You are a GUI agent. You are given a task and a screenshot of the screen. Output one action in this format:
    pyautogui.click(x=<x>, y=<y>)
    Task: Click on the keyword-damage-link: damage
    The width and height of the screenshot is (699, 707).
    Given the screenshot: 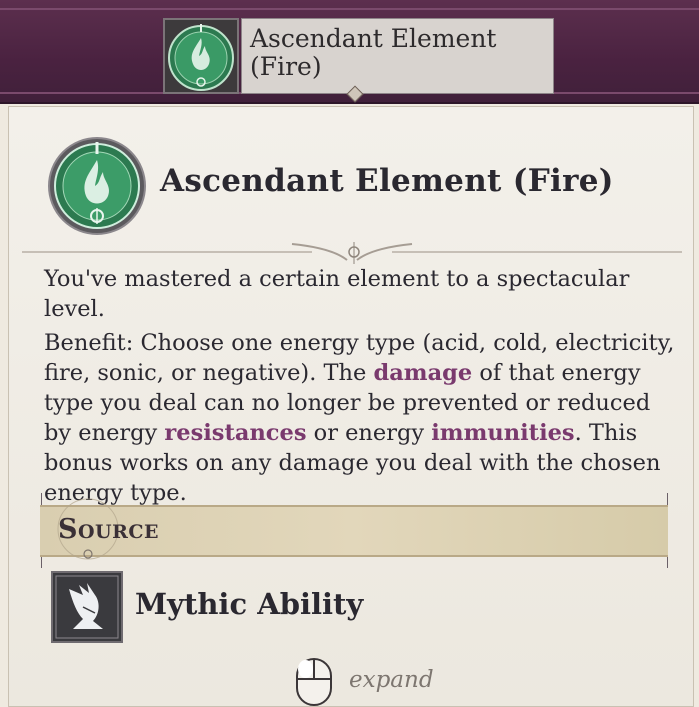 What is the action you would take?
    pyautogui.click(x=422, y=373)
    